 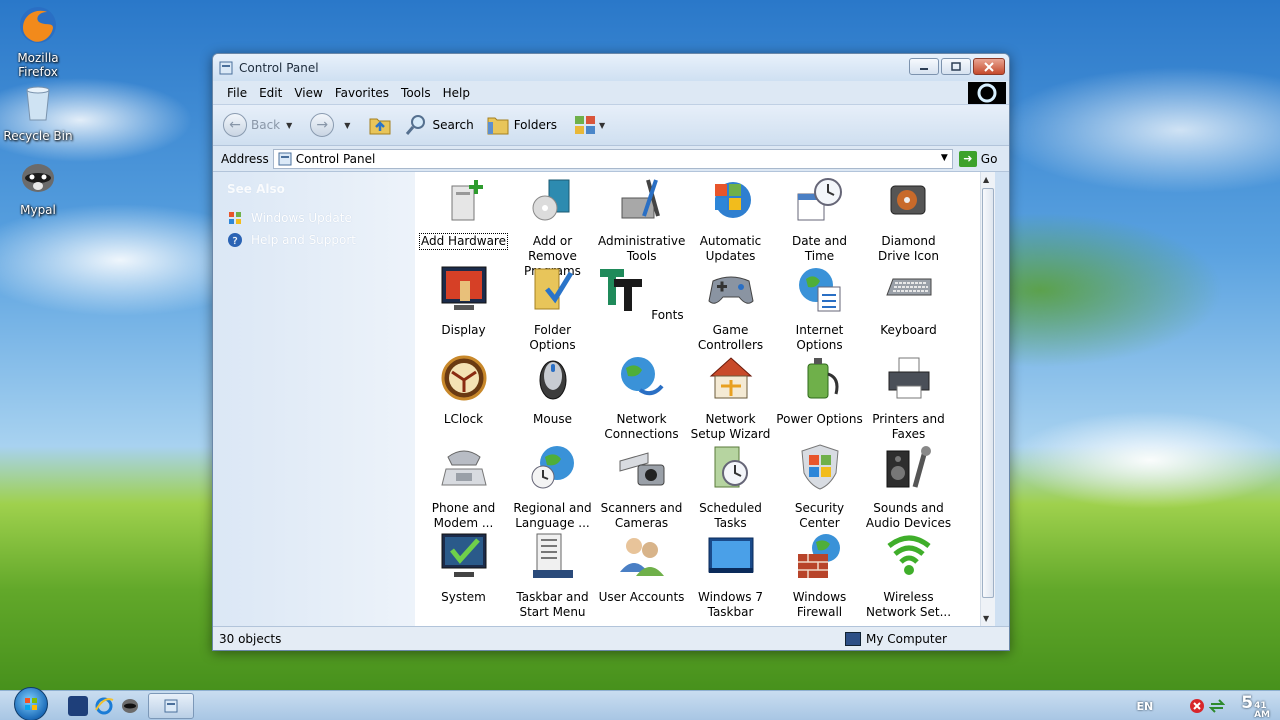 I want to click on up-folder-button, so click(x=380, y=125).